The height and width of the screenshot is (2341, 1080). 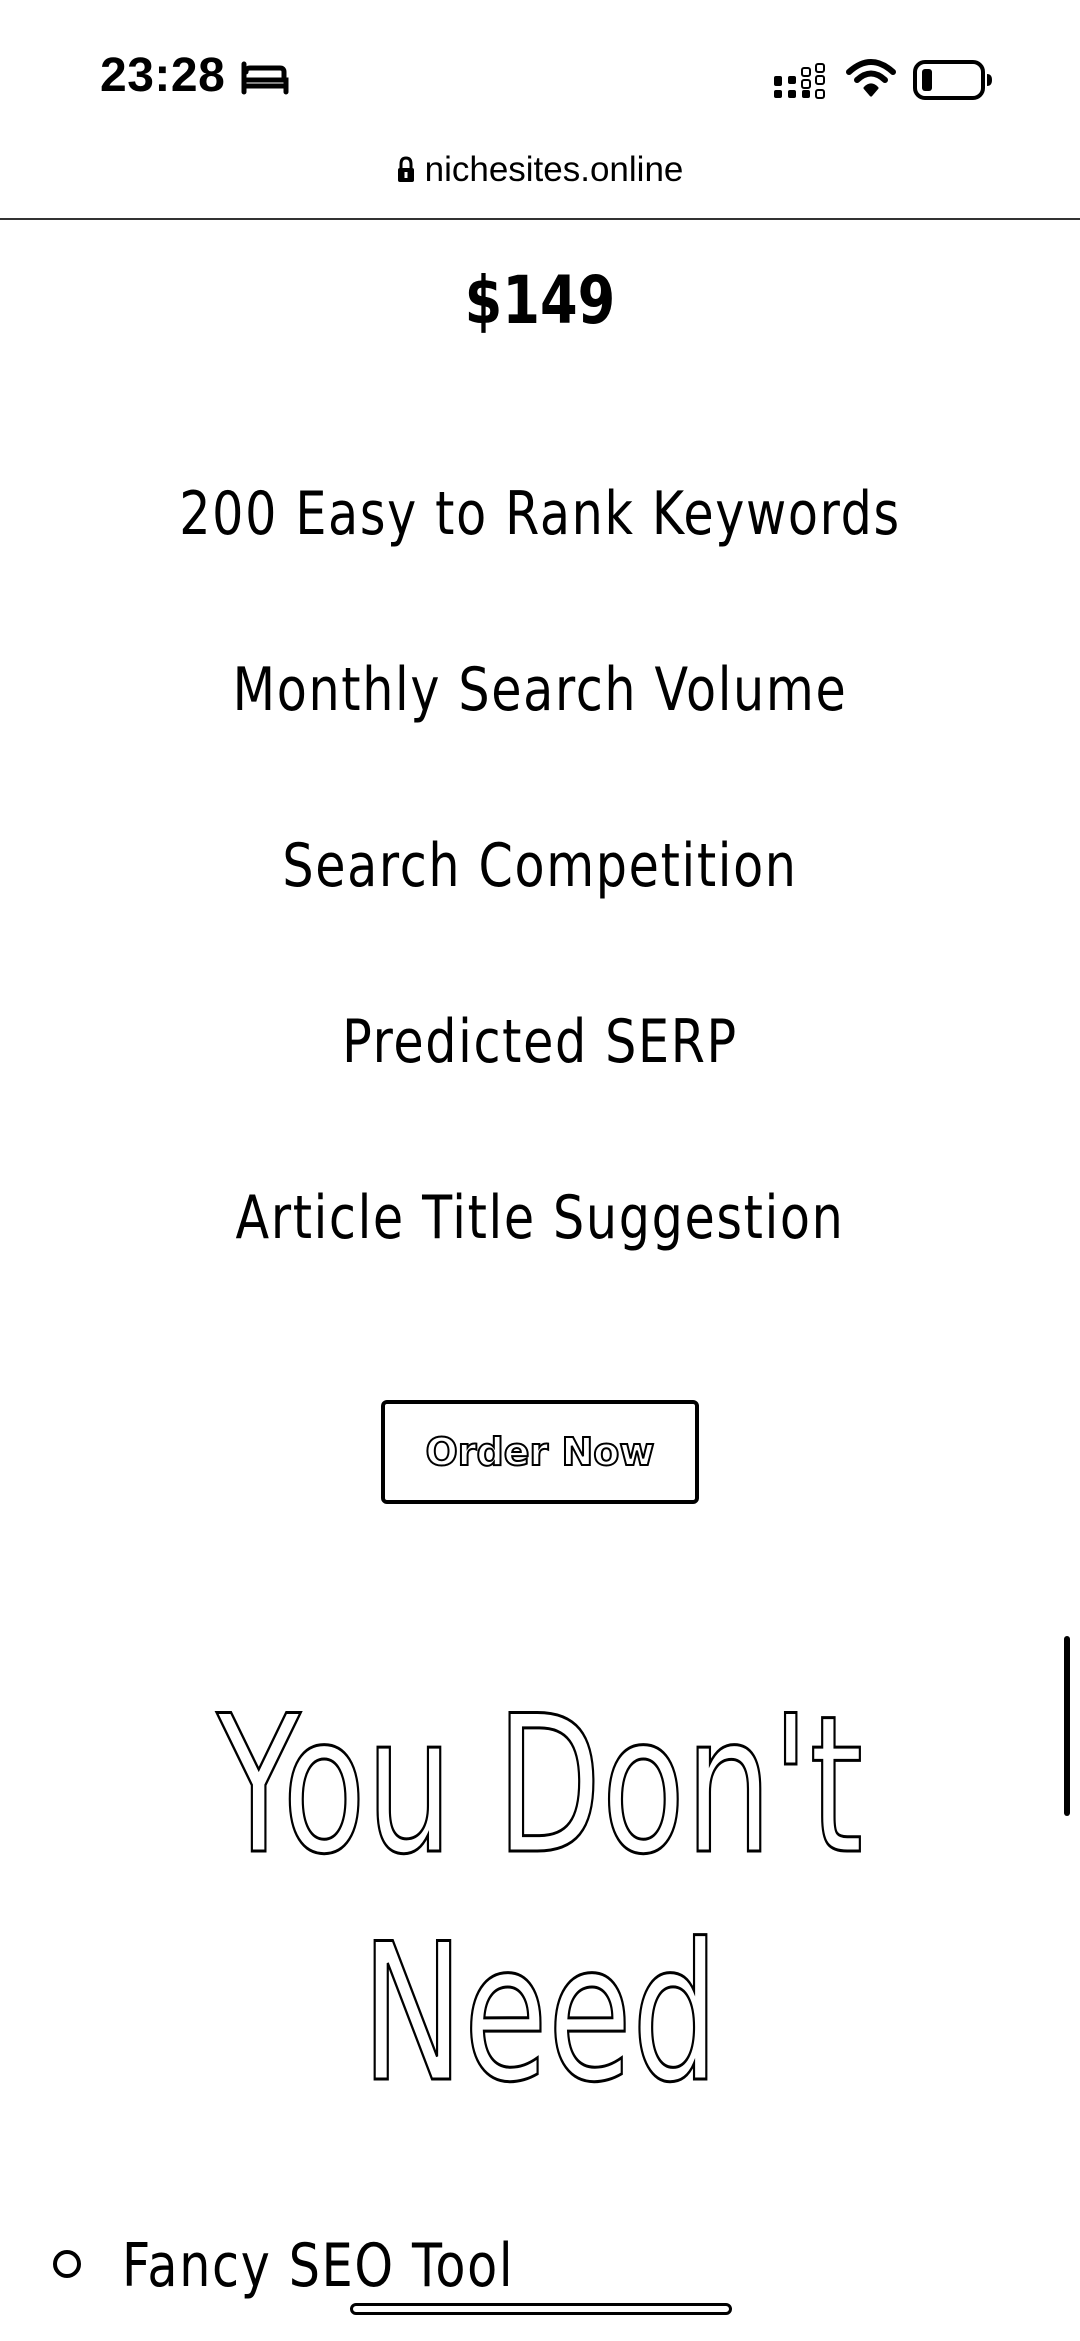 What do you see at coordinates (163, 75) in the screenshot?
I see `status-time: 23:28` at bounding box center [163, 75].